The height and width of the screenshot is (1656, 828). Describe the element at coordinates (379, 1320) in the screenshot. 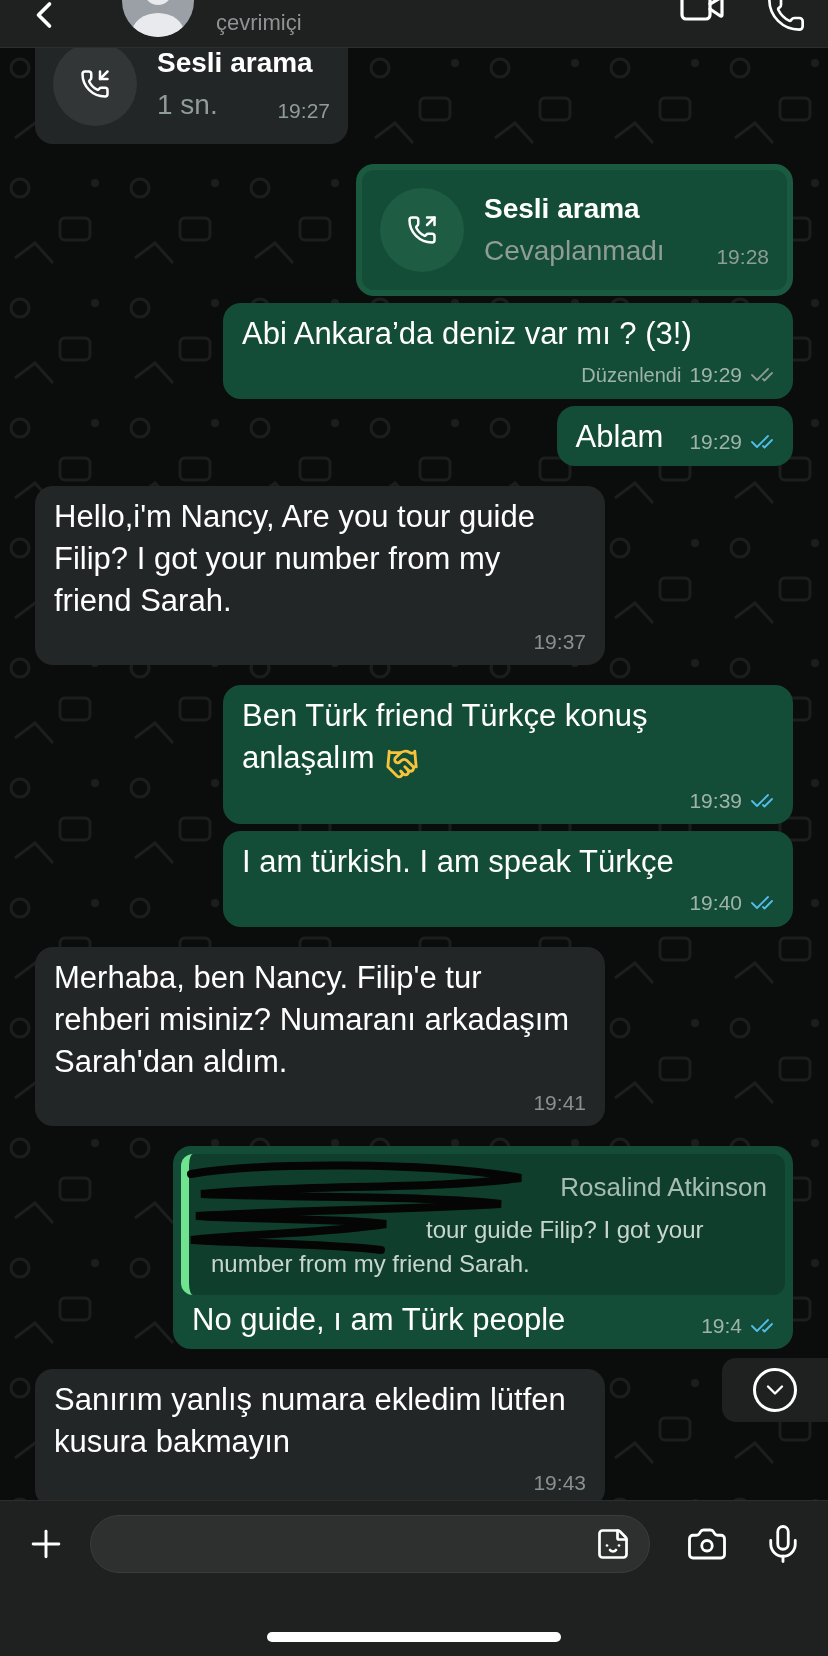

I see `message-text: No guide, ı am Türk people` at that location.